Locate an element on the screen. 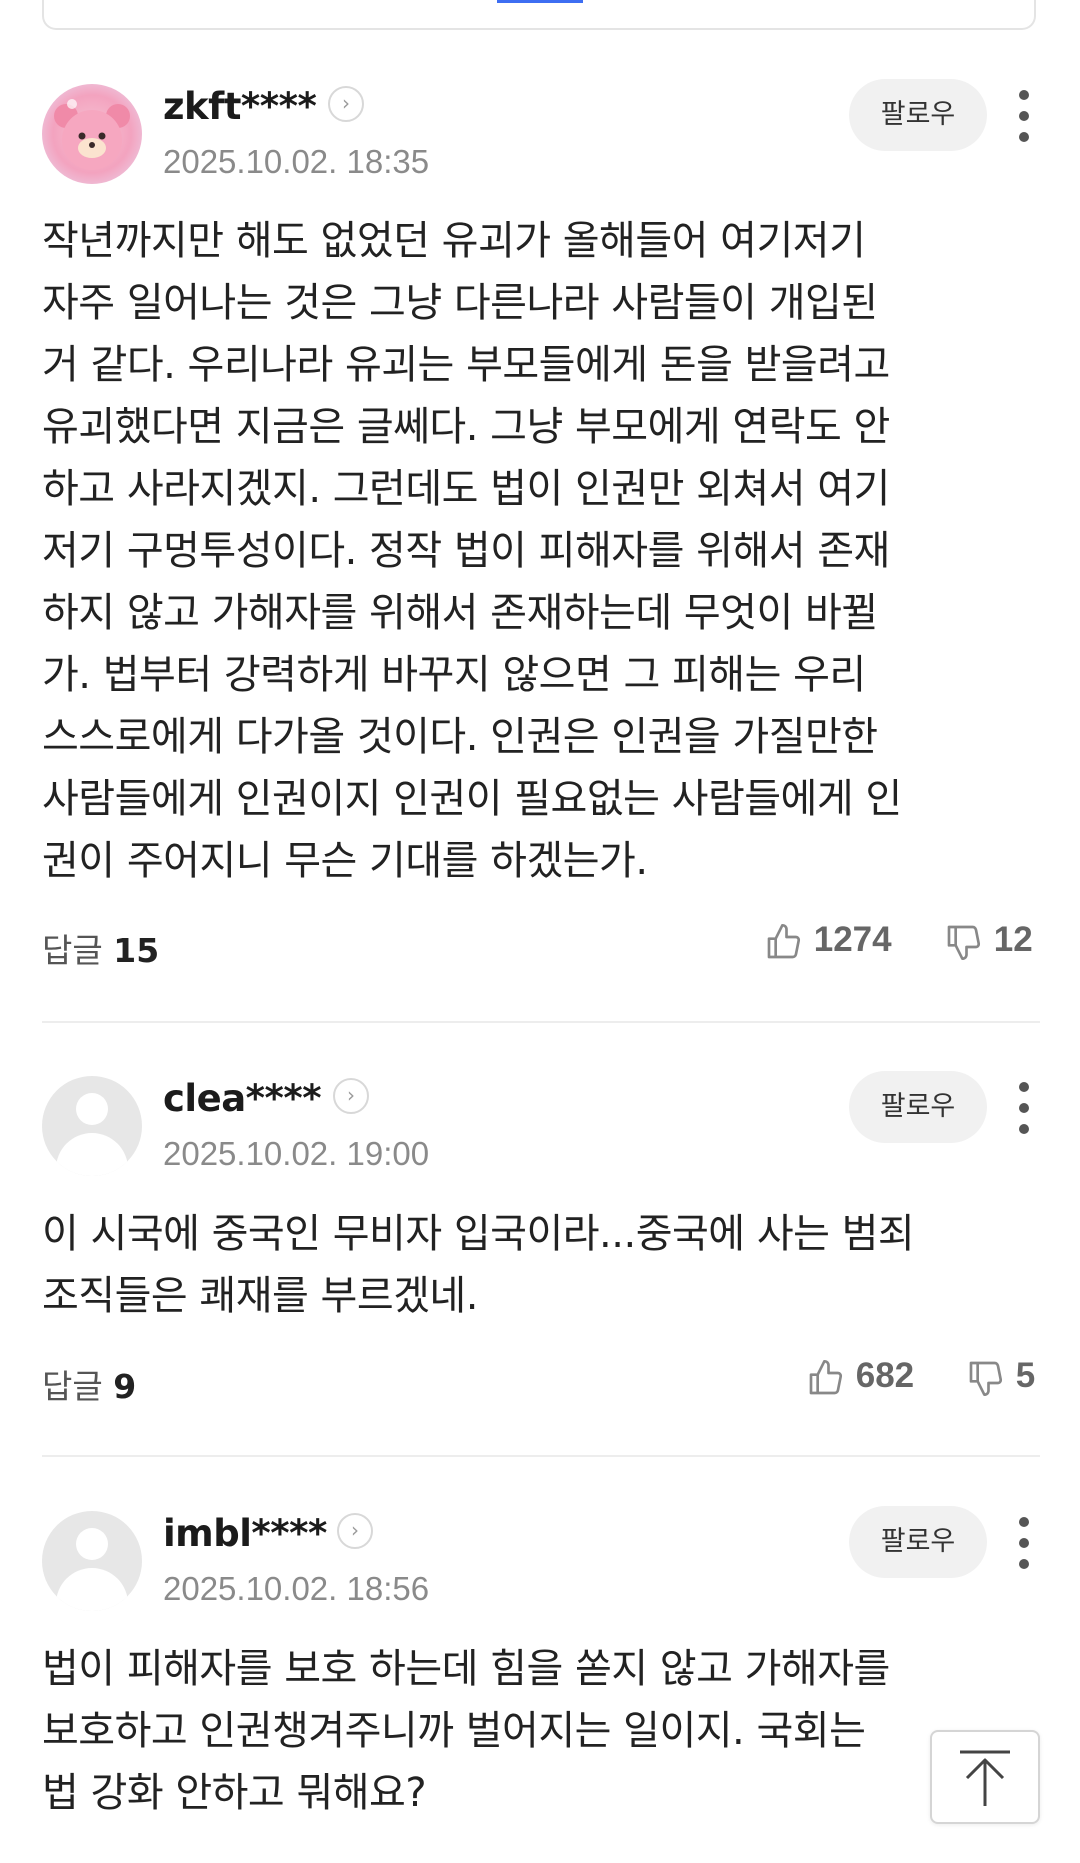 The image size is (1080, 1863). like-count: 1274 is located at coordinates (852, 939).